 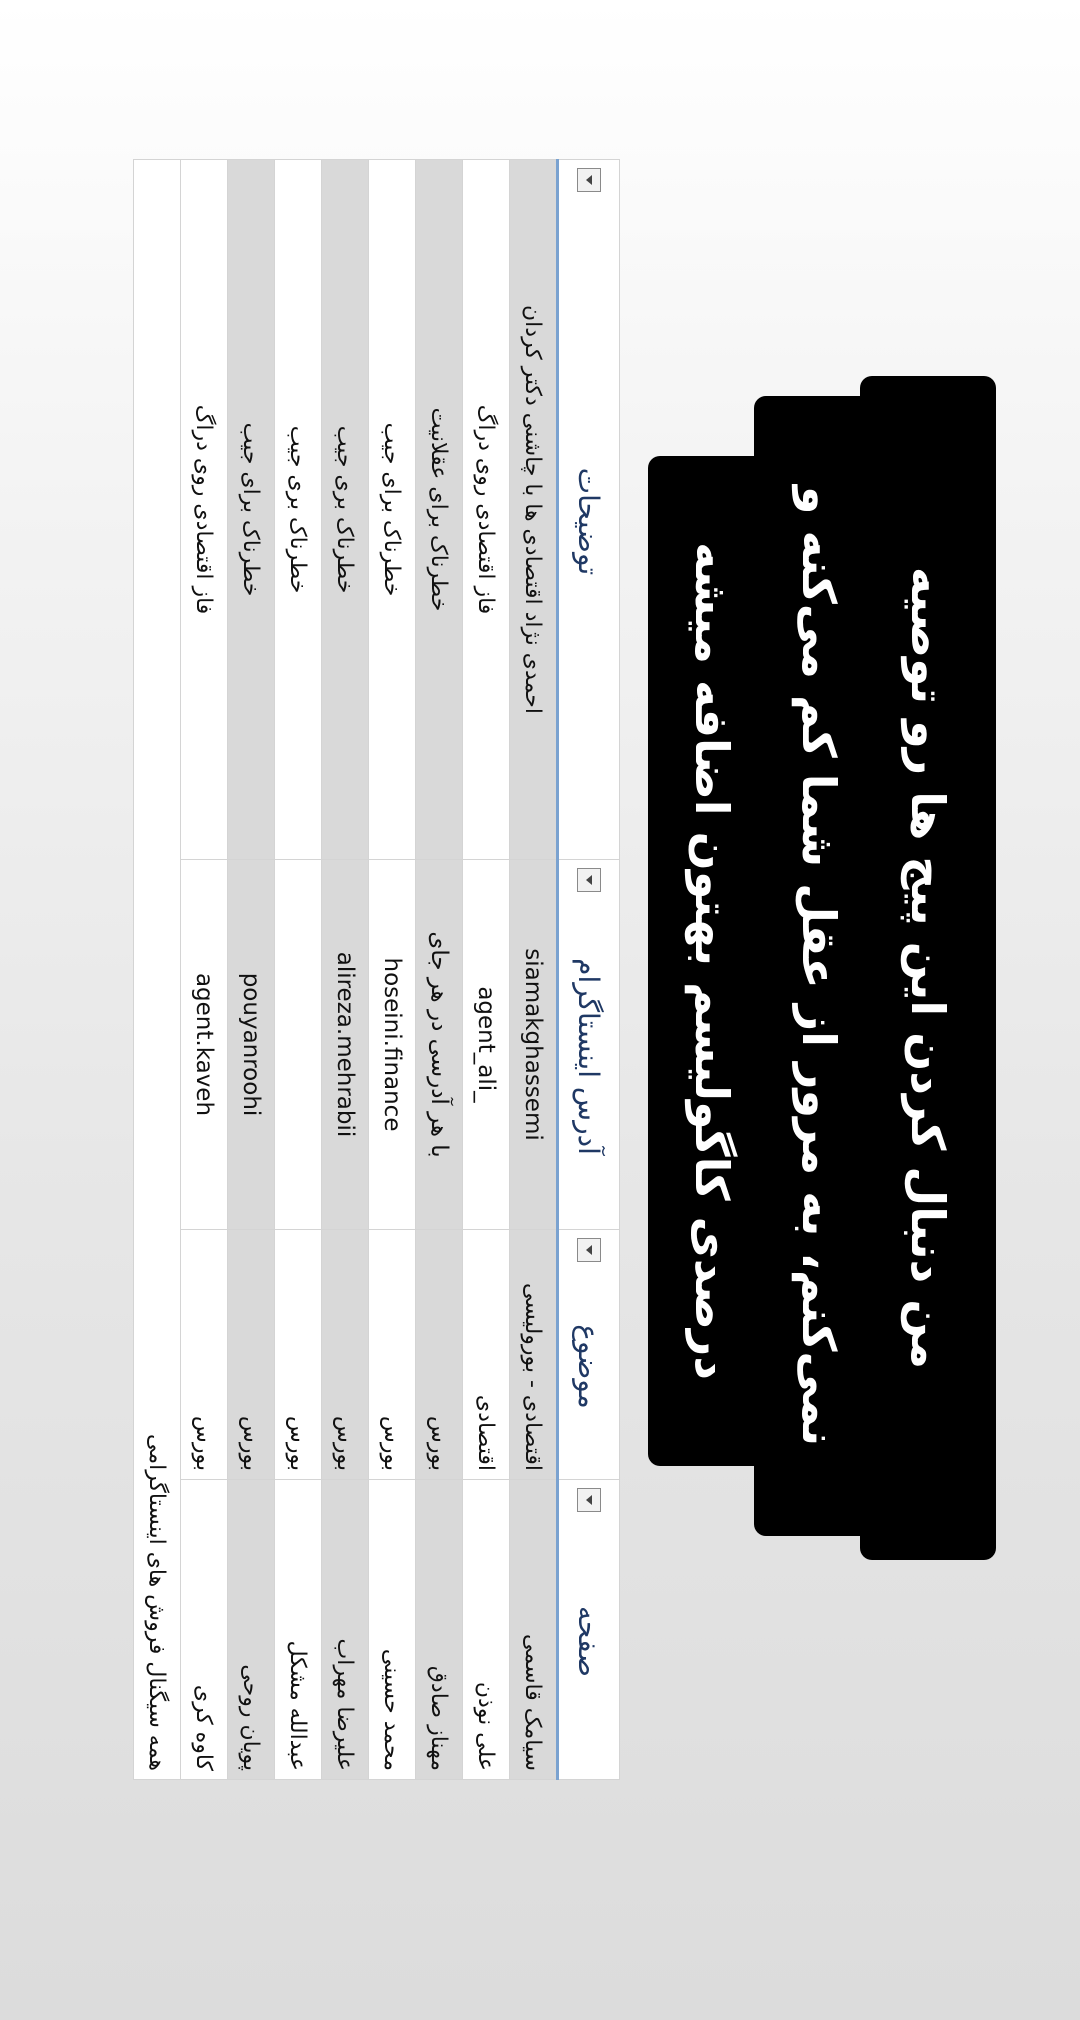 I want to click on caption-line-2-text: نمی‌کنم، به مرور از عقل شما کم می‌کنه و, so click(x=819, y=966).